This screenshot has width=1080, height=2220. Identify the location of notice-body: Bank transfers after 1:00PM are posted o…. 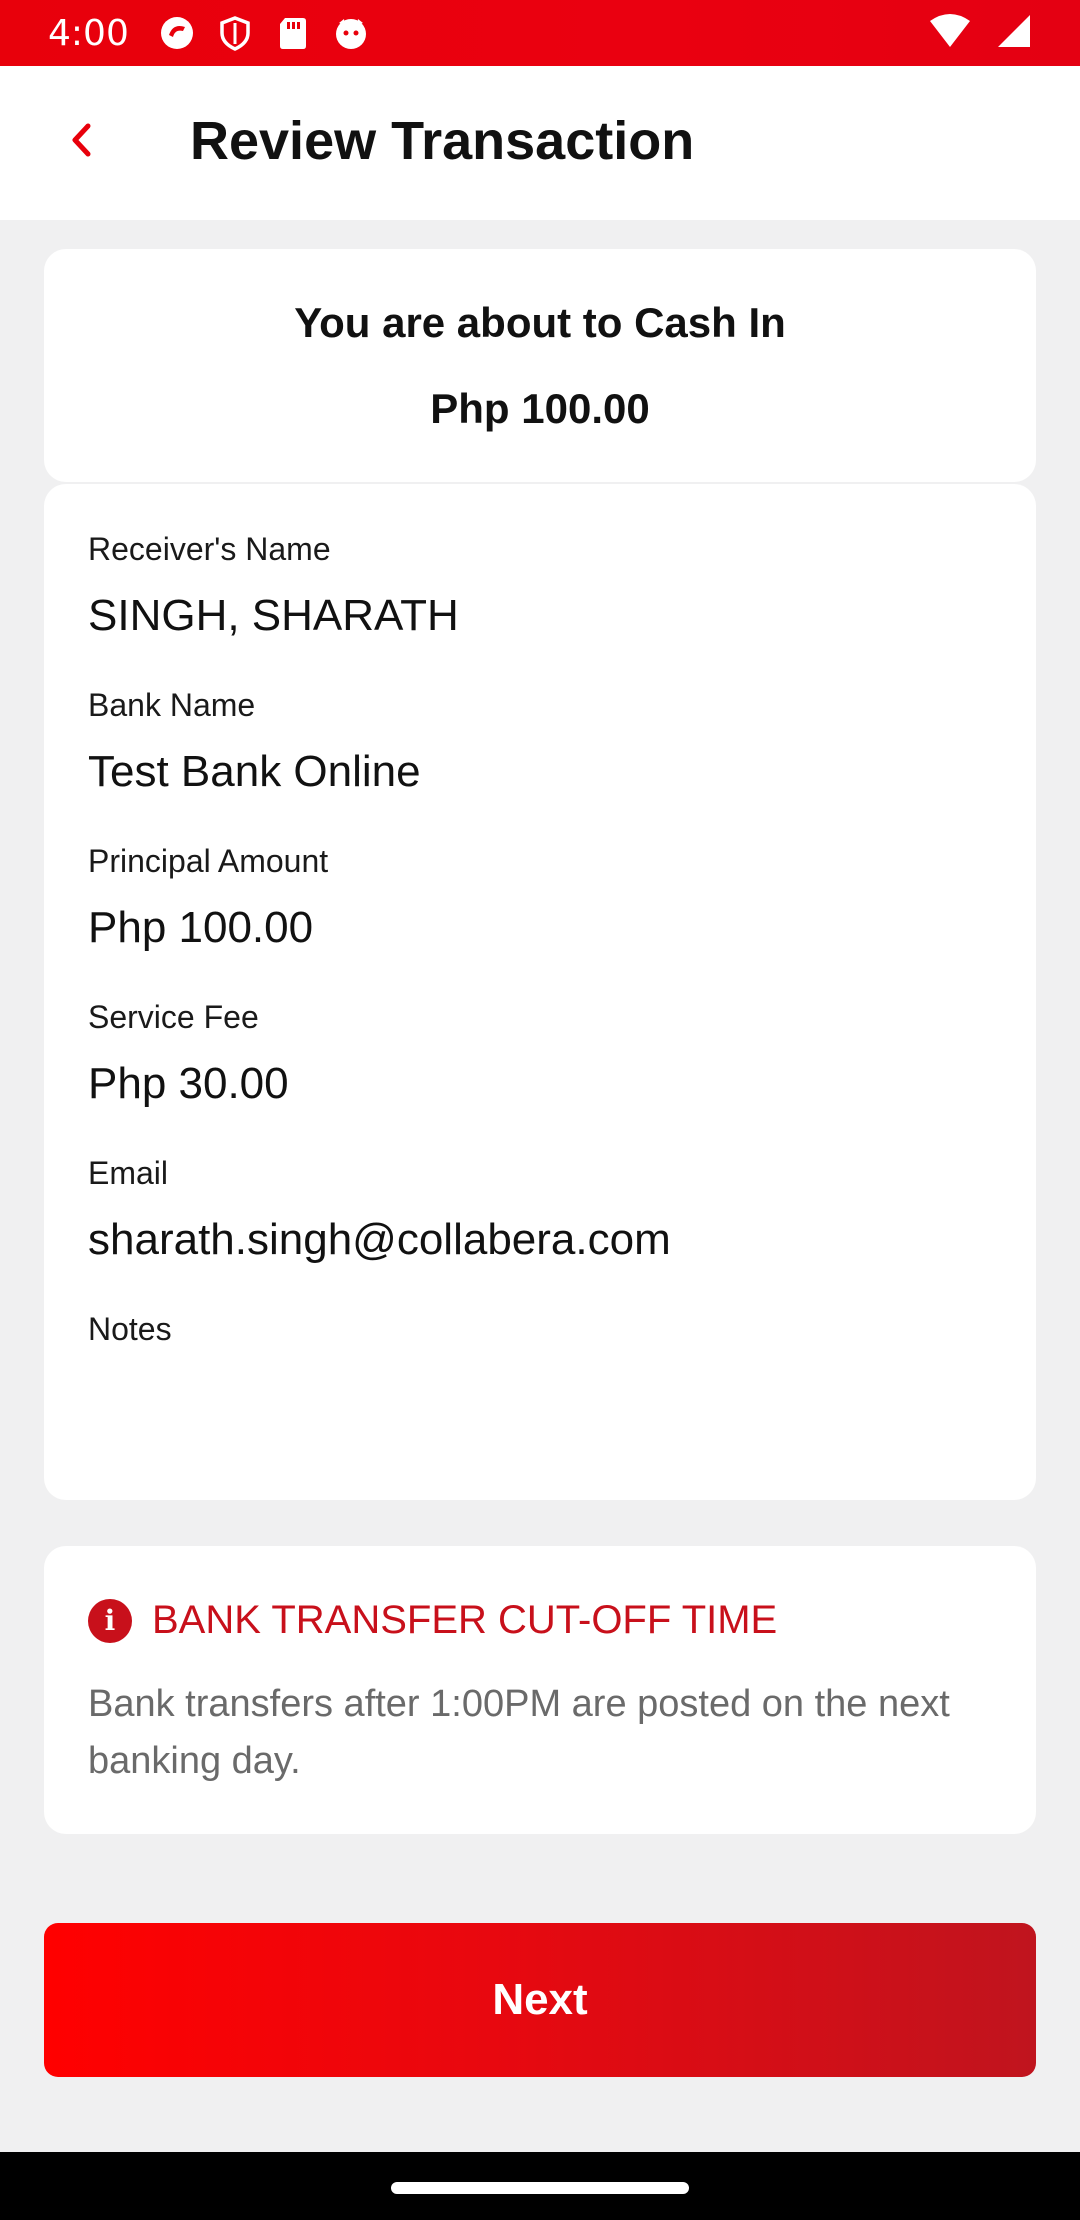
(519, 1732).